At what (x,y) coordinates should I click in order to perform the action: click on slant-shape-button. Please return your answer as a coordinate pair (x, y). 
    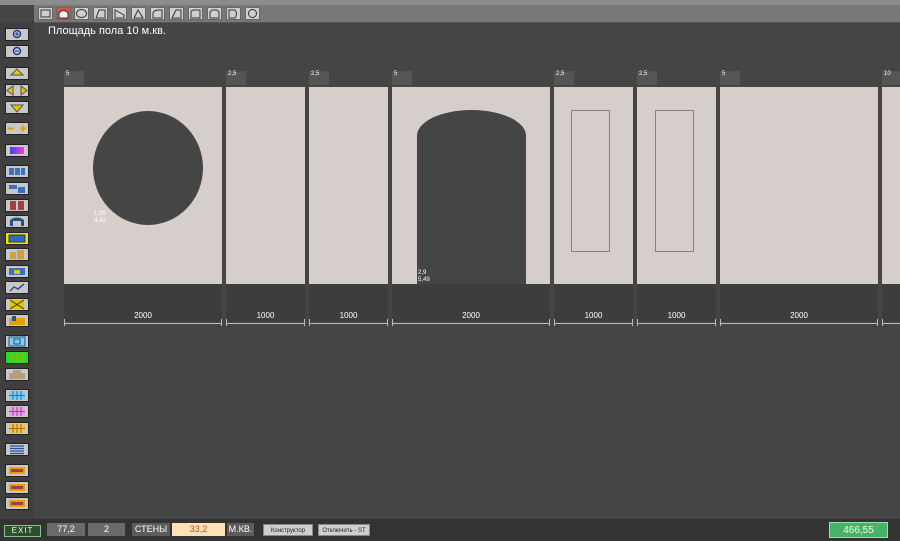
    Looking at the image, I should click on (119, 13).